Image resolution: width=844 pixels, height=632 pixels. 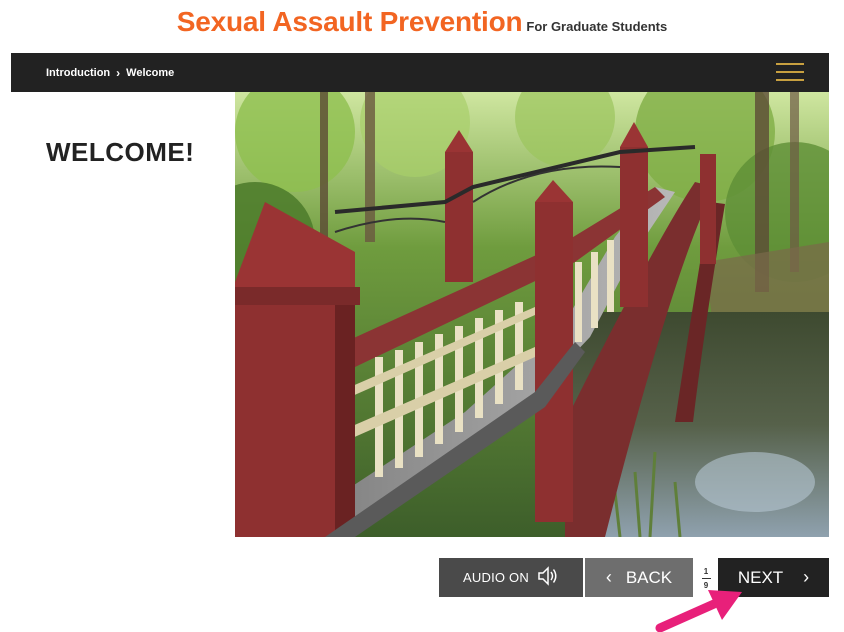 I want to click on chevron-right-icon: ›, so click(x=806, y=577).